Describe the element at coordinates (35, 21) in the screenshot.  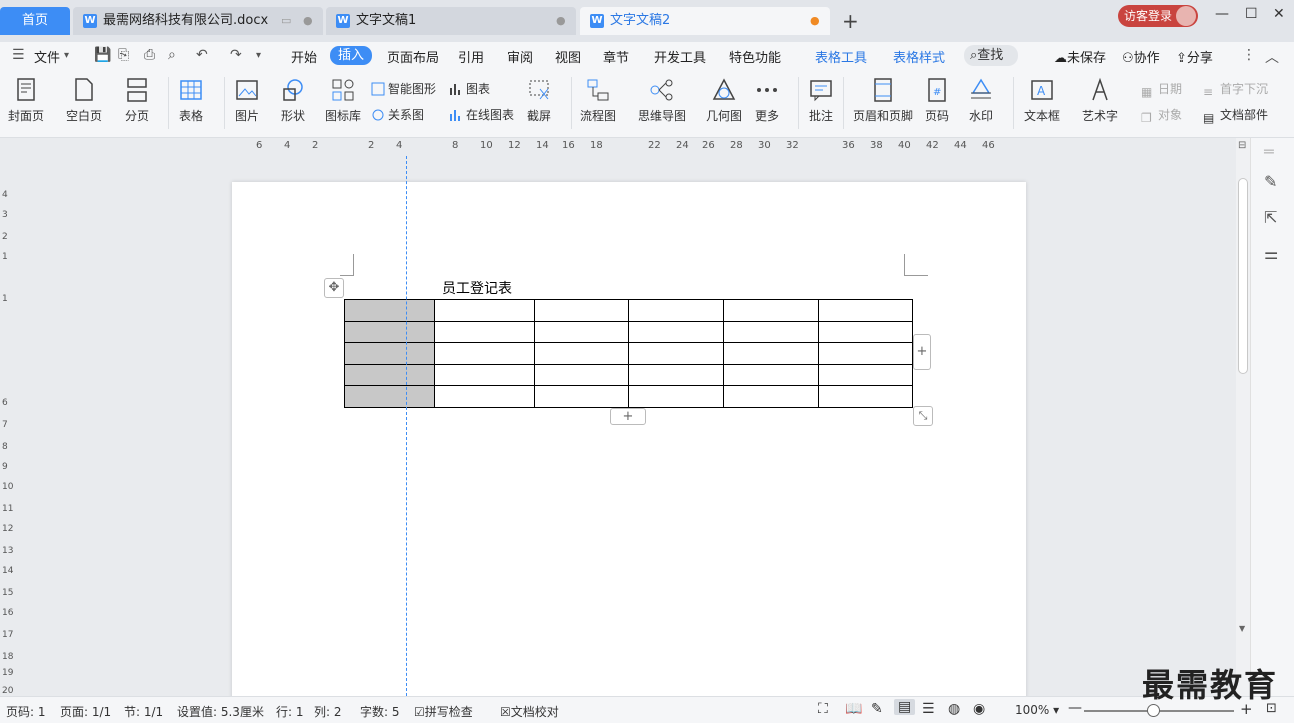
I see `tab-home: 首页` at that location.